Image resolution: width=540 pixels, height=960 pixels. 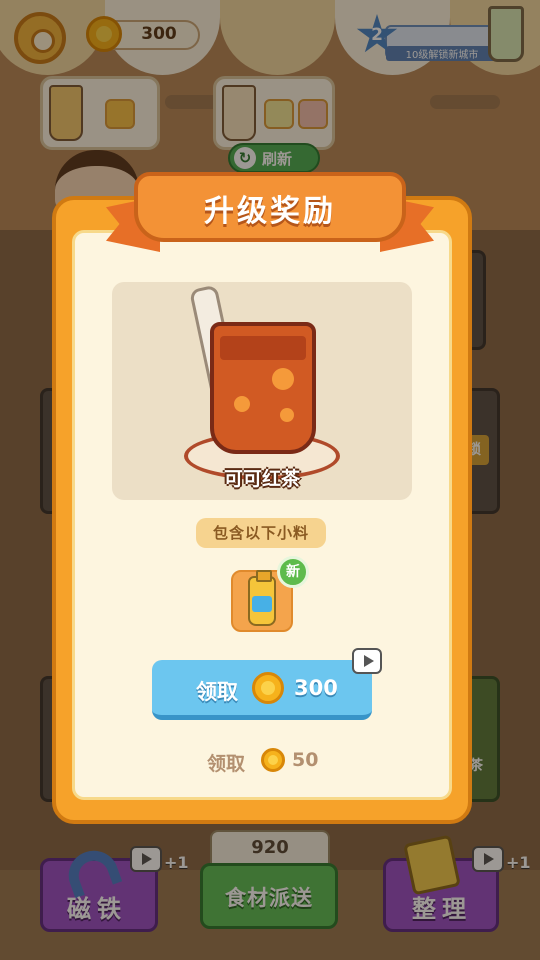 I want to click on new-badge: 新, so click(x=293, y=572).